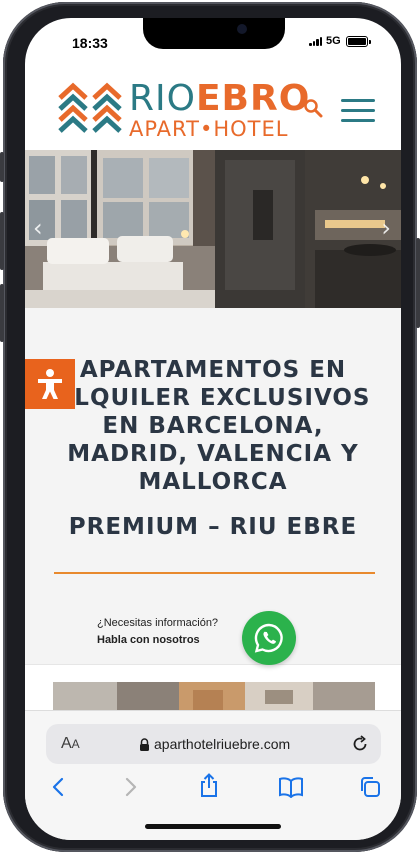  What do you see at coordinates (213, 826) in the screenshot?
I see `home-indicator` at bounding box center [213, 826].